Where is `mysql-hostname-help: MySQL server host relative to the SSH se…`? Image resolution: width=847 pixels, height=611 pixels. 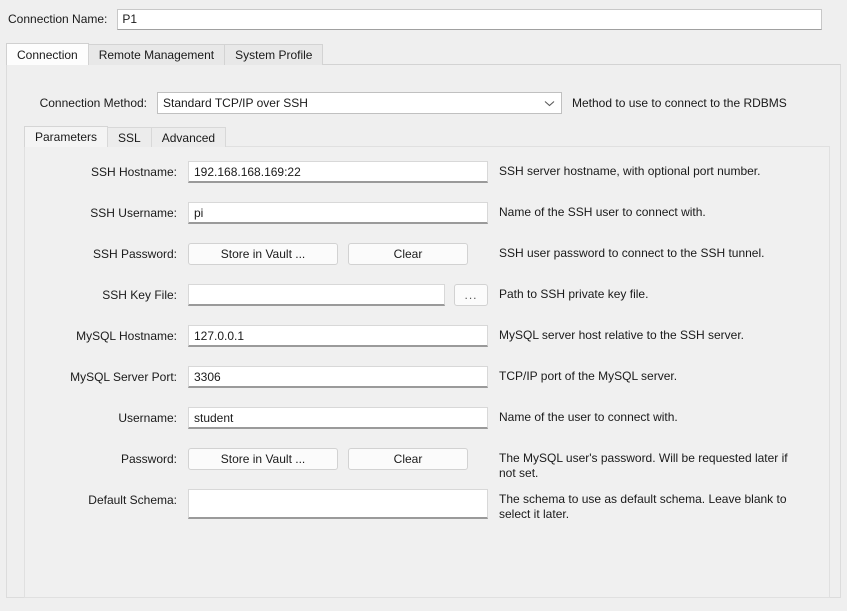 mysql-hostname-help: MySQL server host relative to the SSH se… is located at coordinates (621, 335).